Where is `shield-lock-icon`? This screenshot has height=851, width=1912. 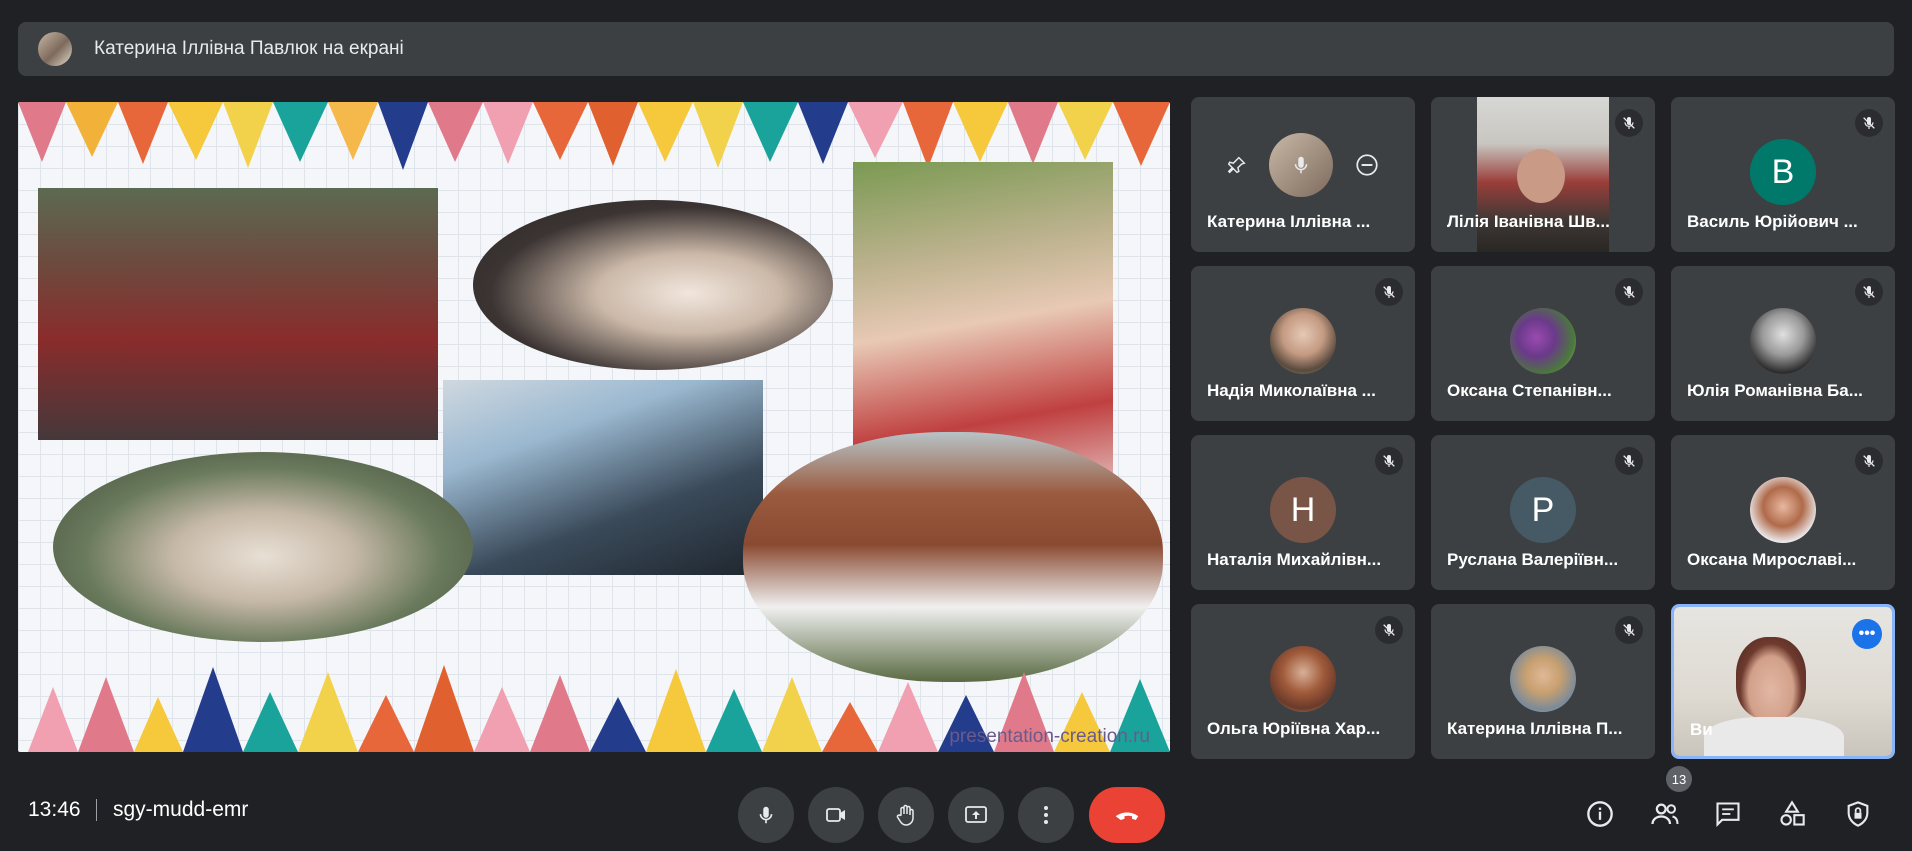
shield-lock-icon is located at coordinates (1858, 814).